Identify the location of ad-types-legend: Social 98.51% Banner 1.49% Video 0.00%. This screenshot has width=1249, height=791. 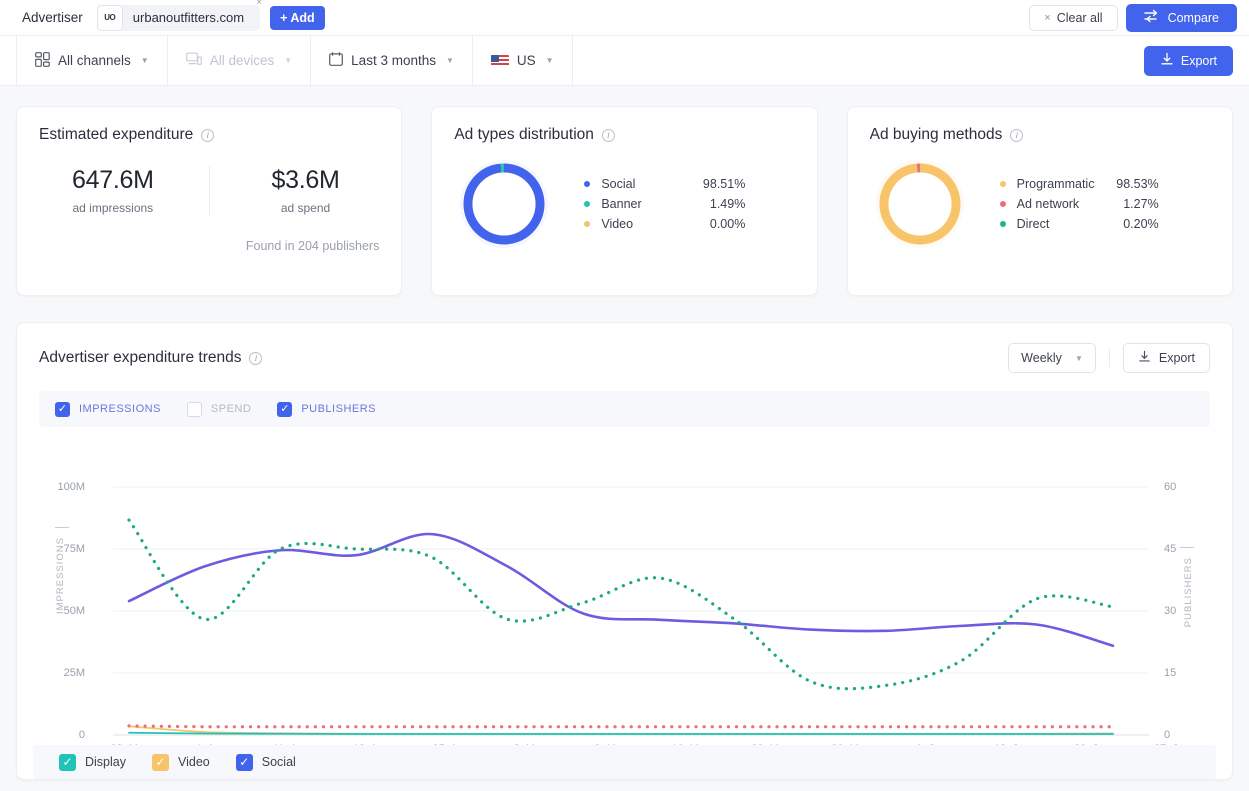
(664, 204).